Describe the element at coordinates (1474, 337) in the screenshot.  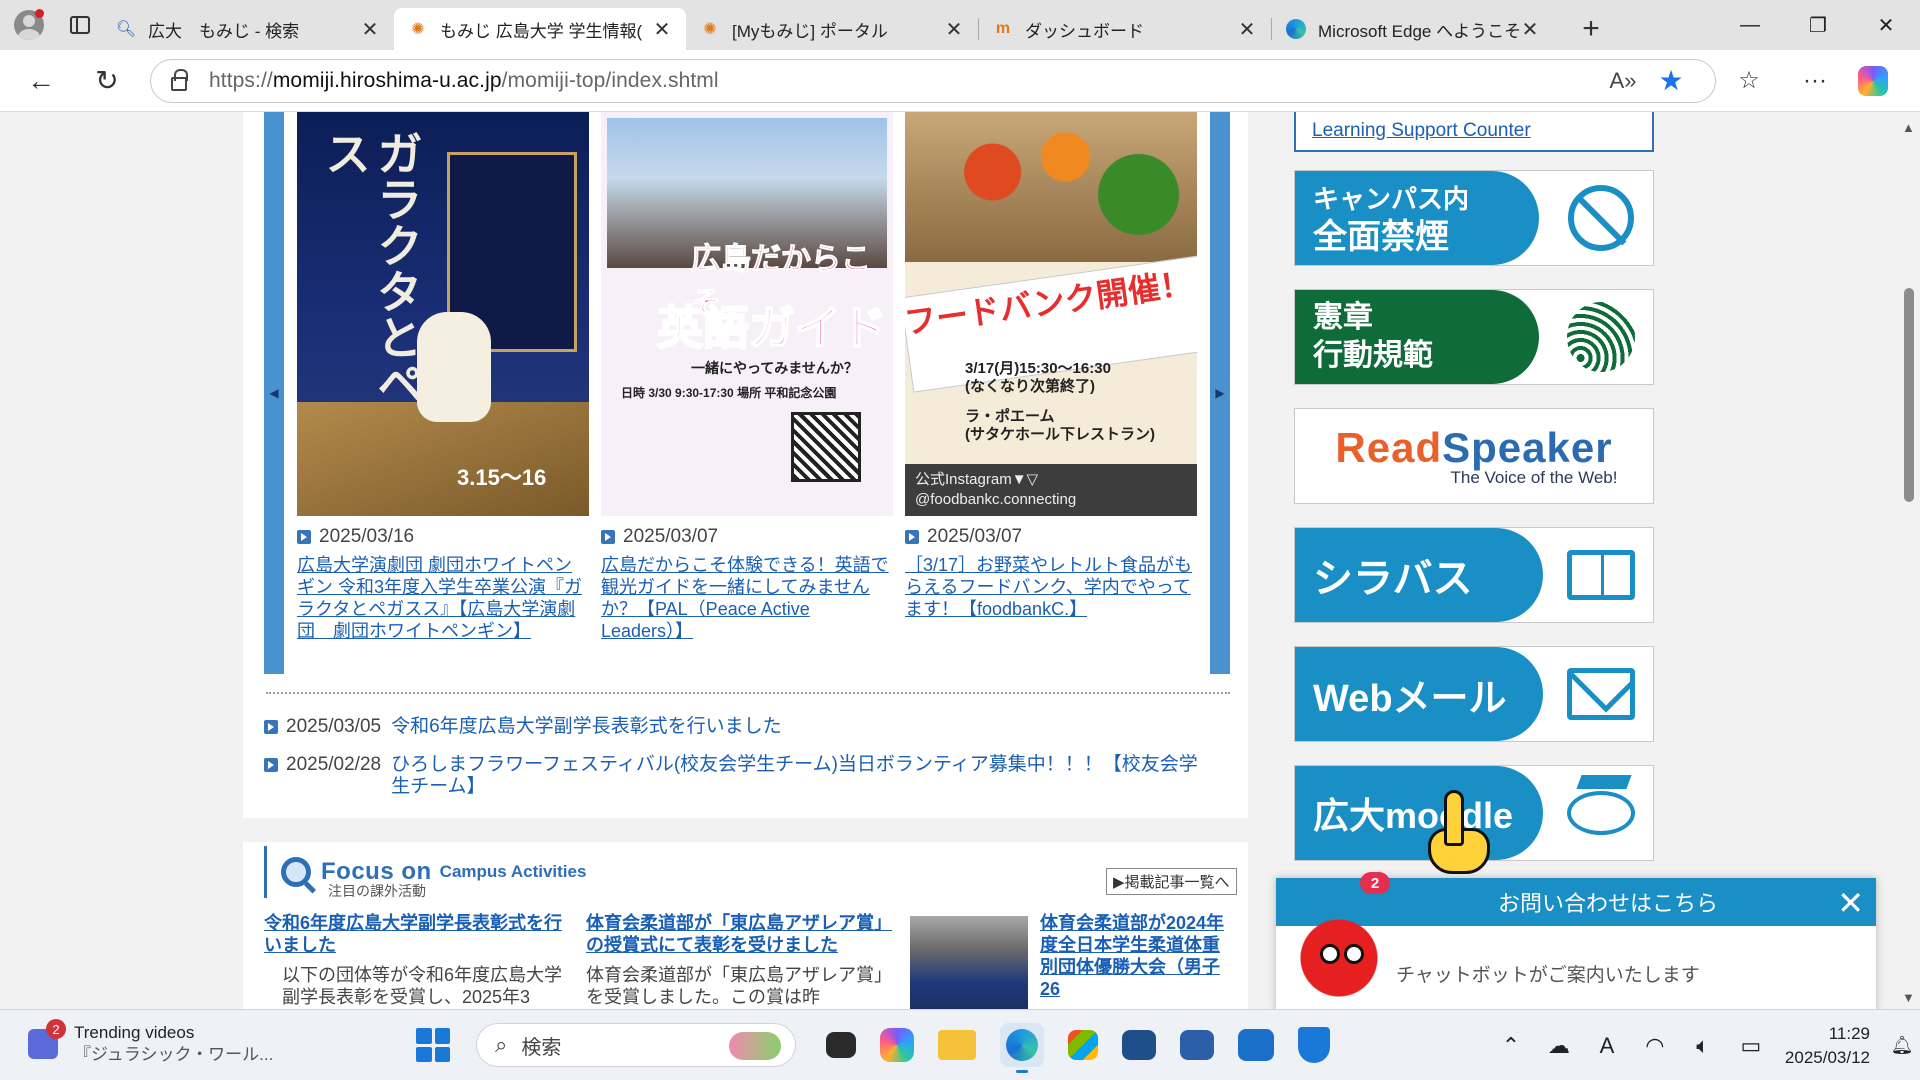
I see `charter-banner: 憲章 行動規範` at that location.